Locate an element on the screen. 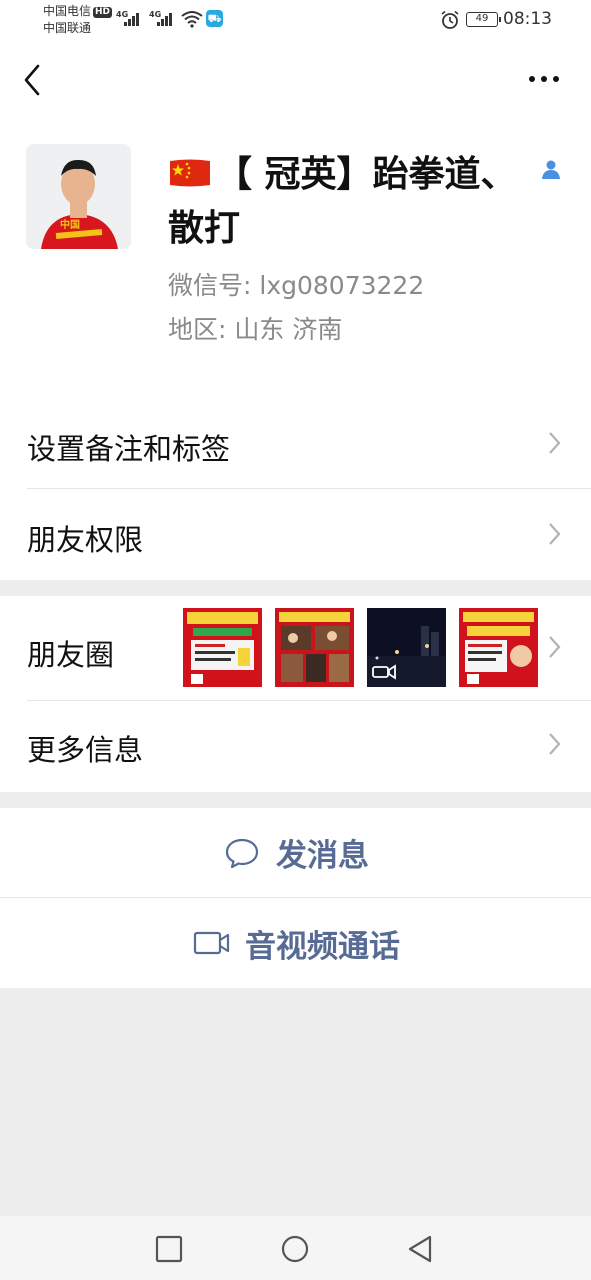  more-dots-icon is located at coordinates (544, 79).